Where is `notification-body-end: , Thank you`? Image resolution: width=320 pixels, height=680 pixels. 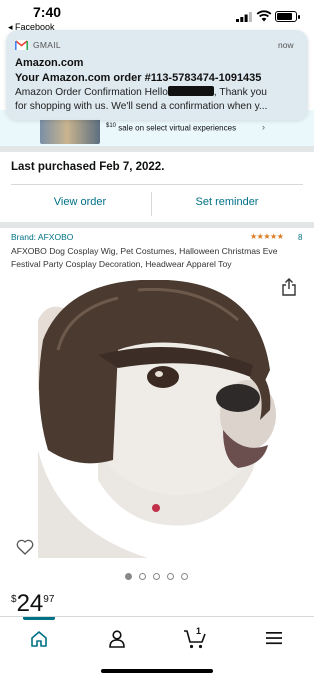 notification-body-end: , Thank you is located at coordinates (240, 92).